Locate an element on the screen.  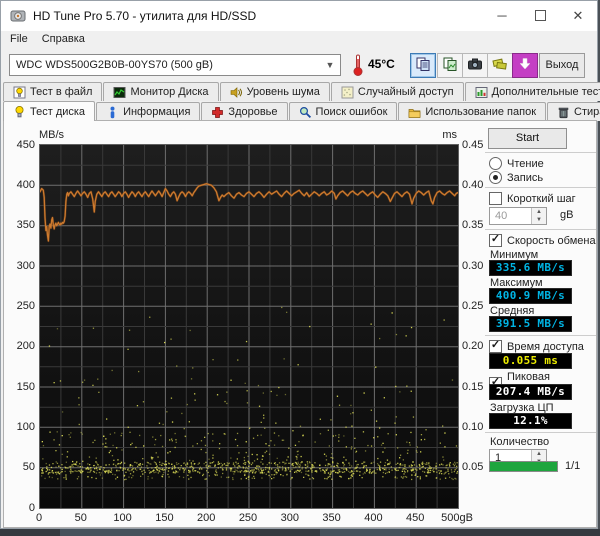
close-button: ✕ is located at coordinates (578, 16).